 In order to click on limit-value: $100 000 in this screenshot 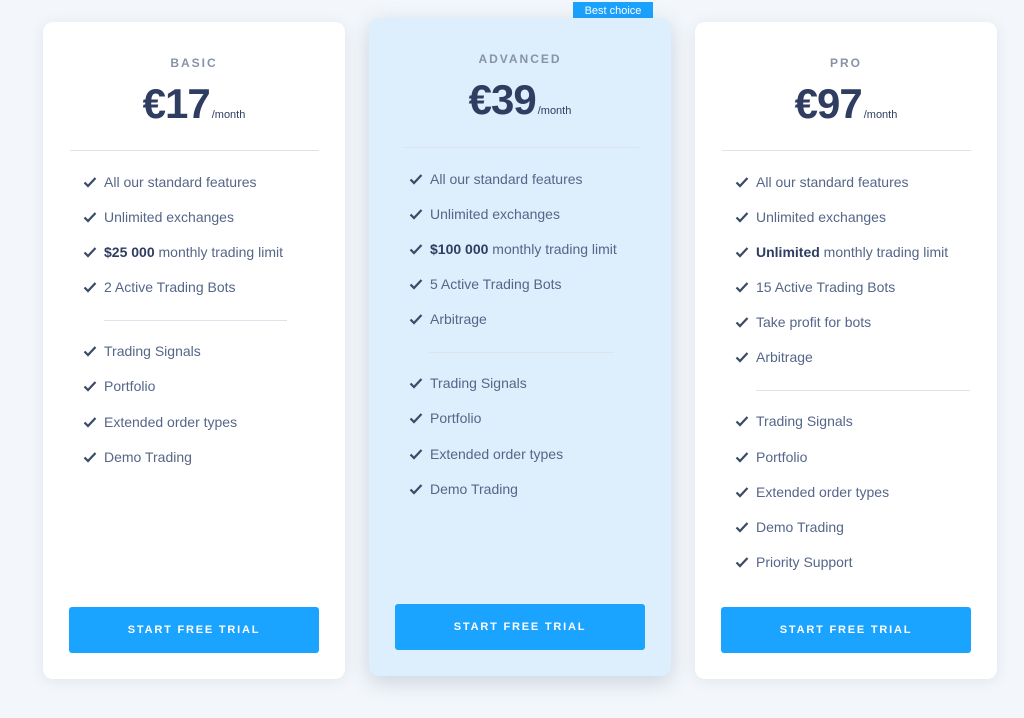, I will do `click(459, 249)`.